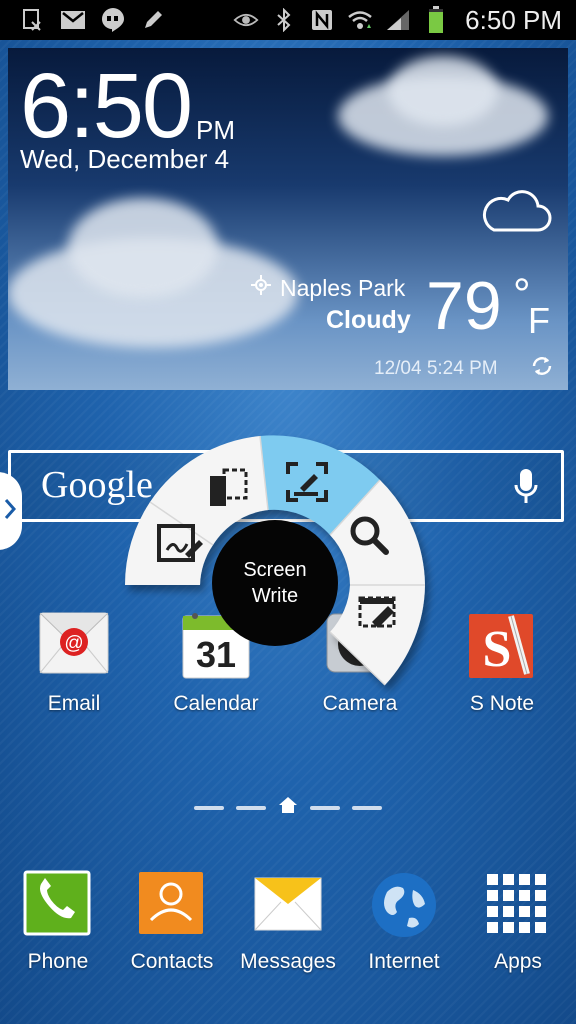 The width and height of the screenshot is (576, 1024). I want to click on center-label-line2: Write, so click(275, 596).